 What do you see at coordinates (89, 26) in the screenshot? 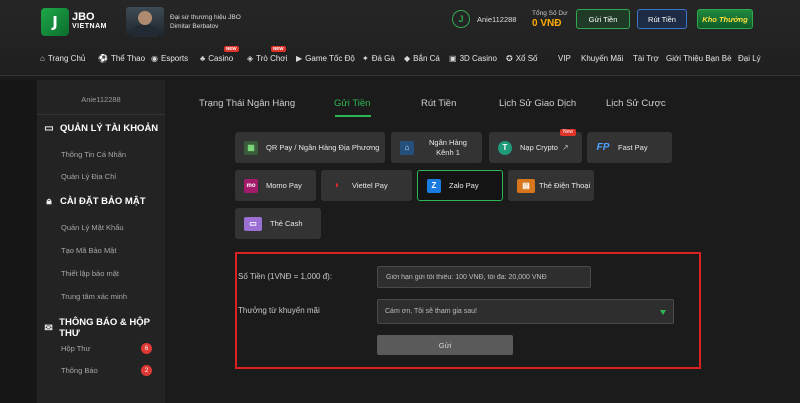
I see `logo-subtitle: VIETNAM` at bounding box center [89, 26].